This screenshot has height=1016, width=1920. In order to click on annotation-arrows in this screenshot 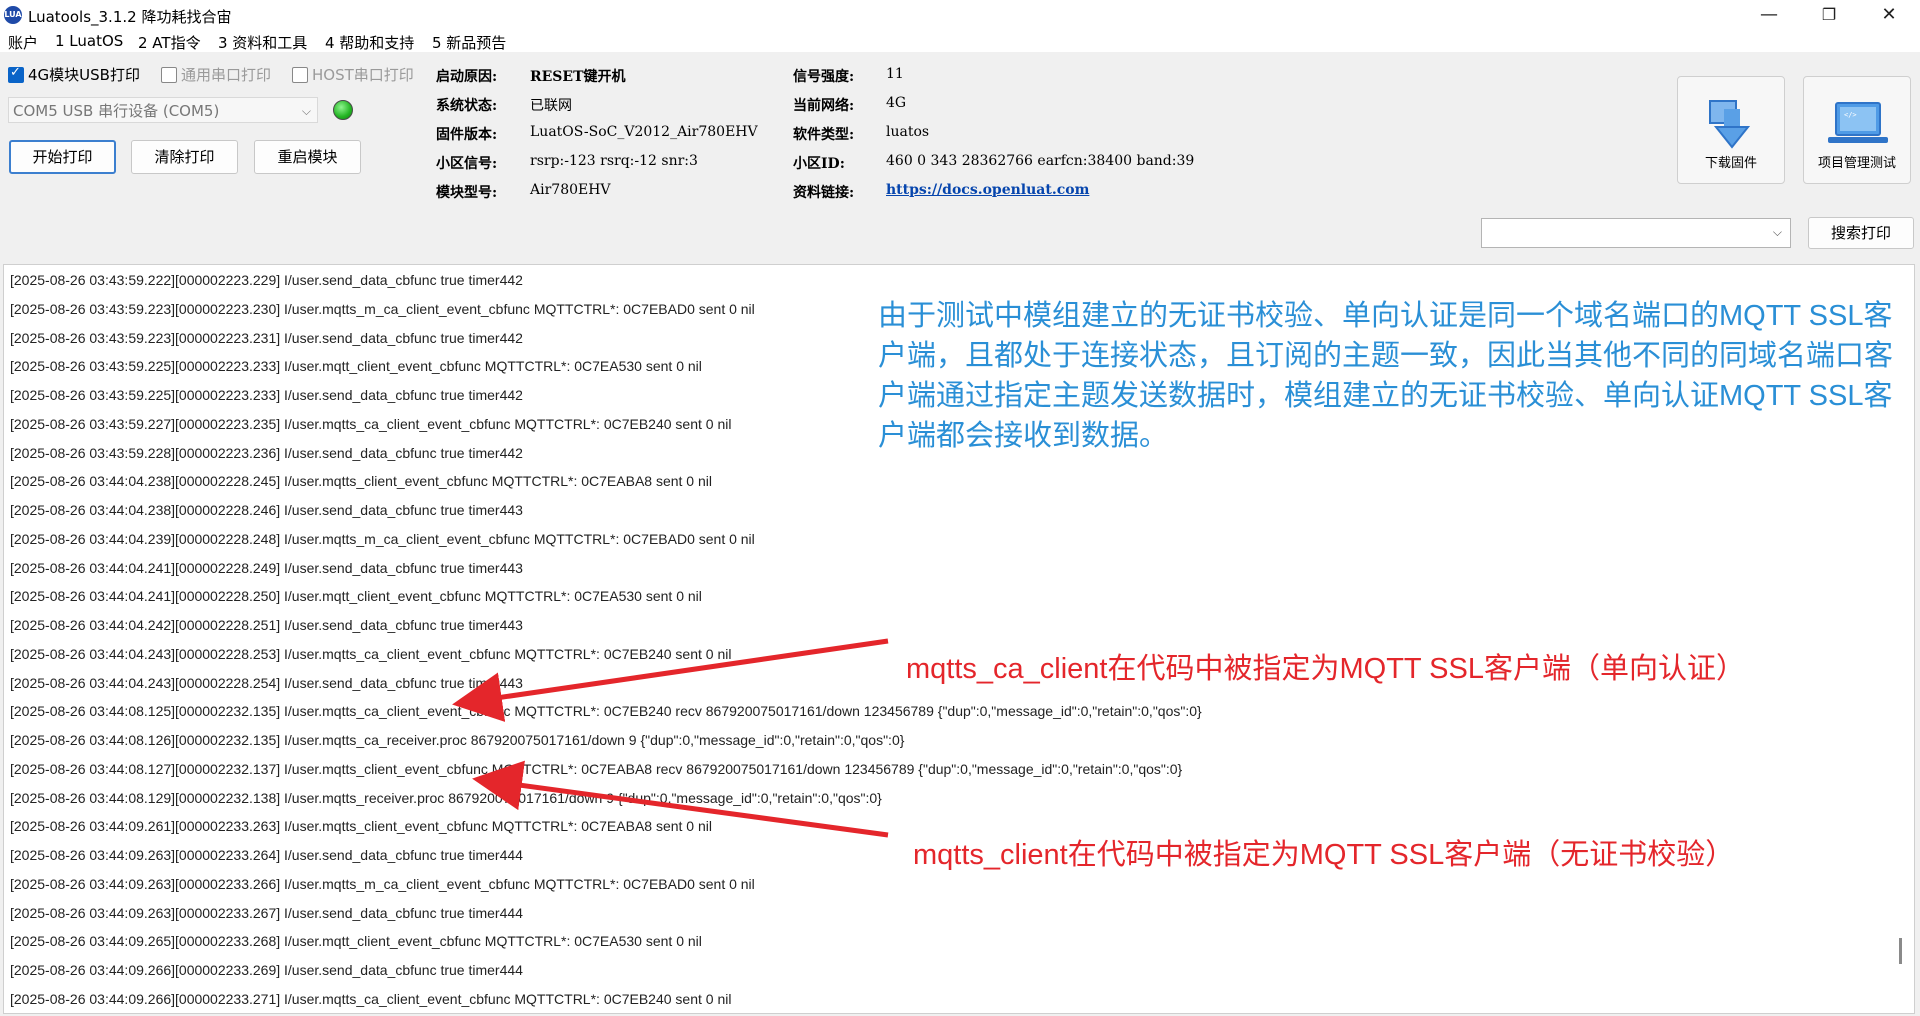, I will do `click(670, 738)`.